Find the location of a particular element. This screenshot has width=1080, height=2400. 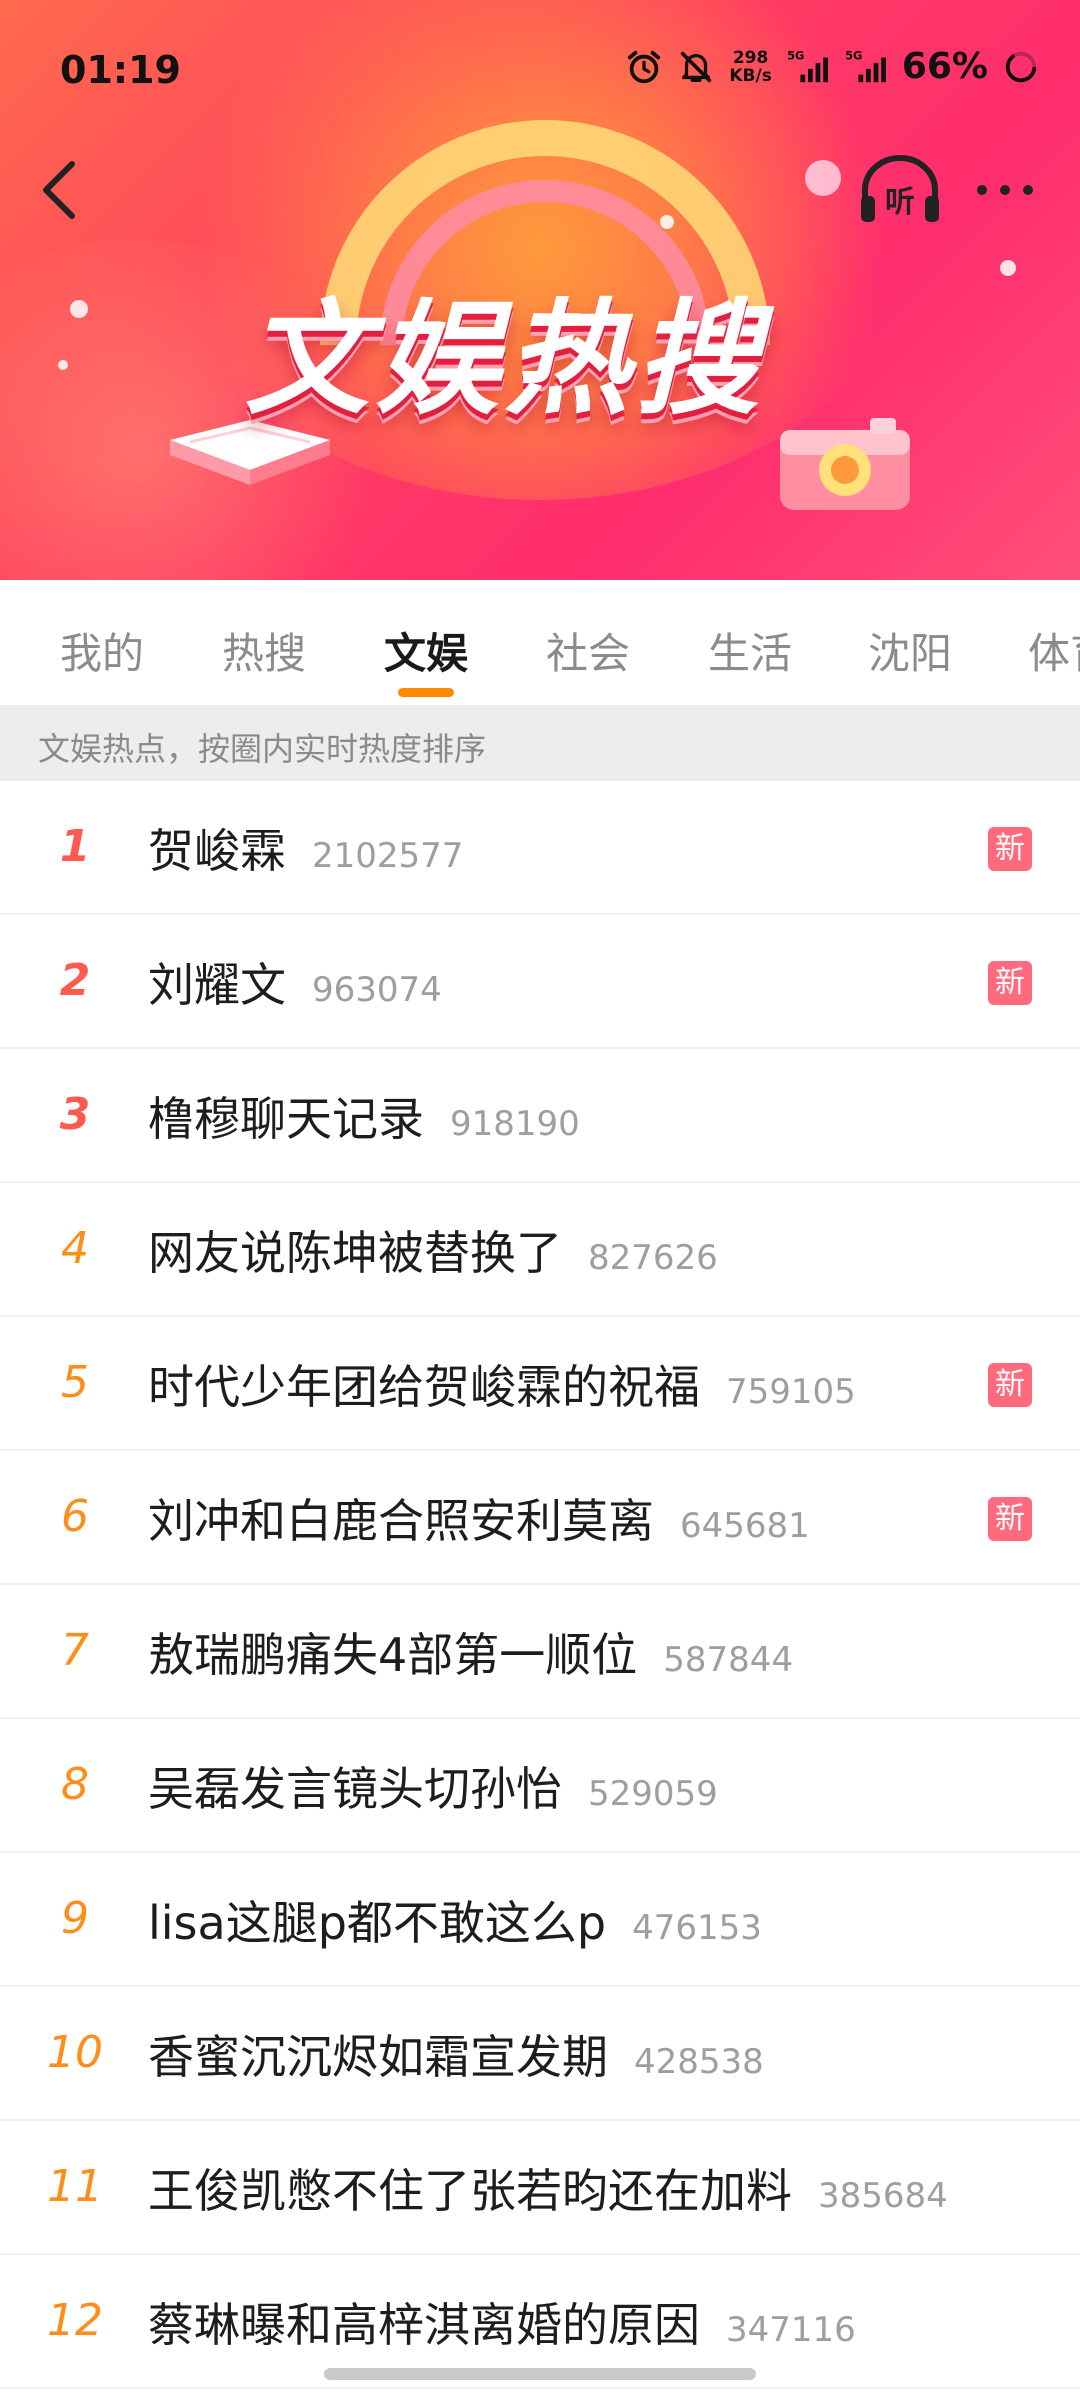

tab-sports: 体育 is located at coordinates (1054, 650).